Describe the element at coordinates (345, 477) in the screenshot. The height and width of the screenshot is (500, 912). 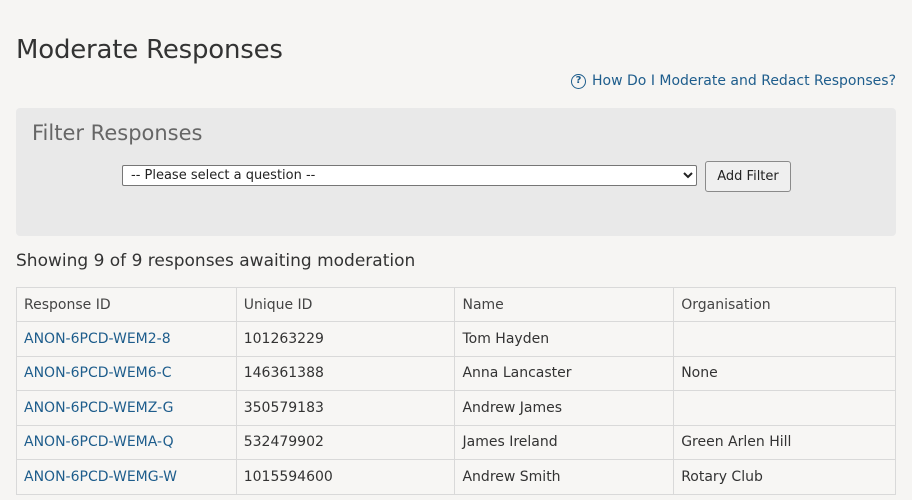
I see `unique-id-cell: 1015594600` at that location.